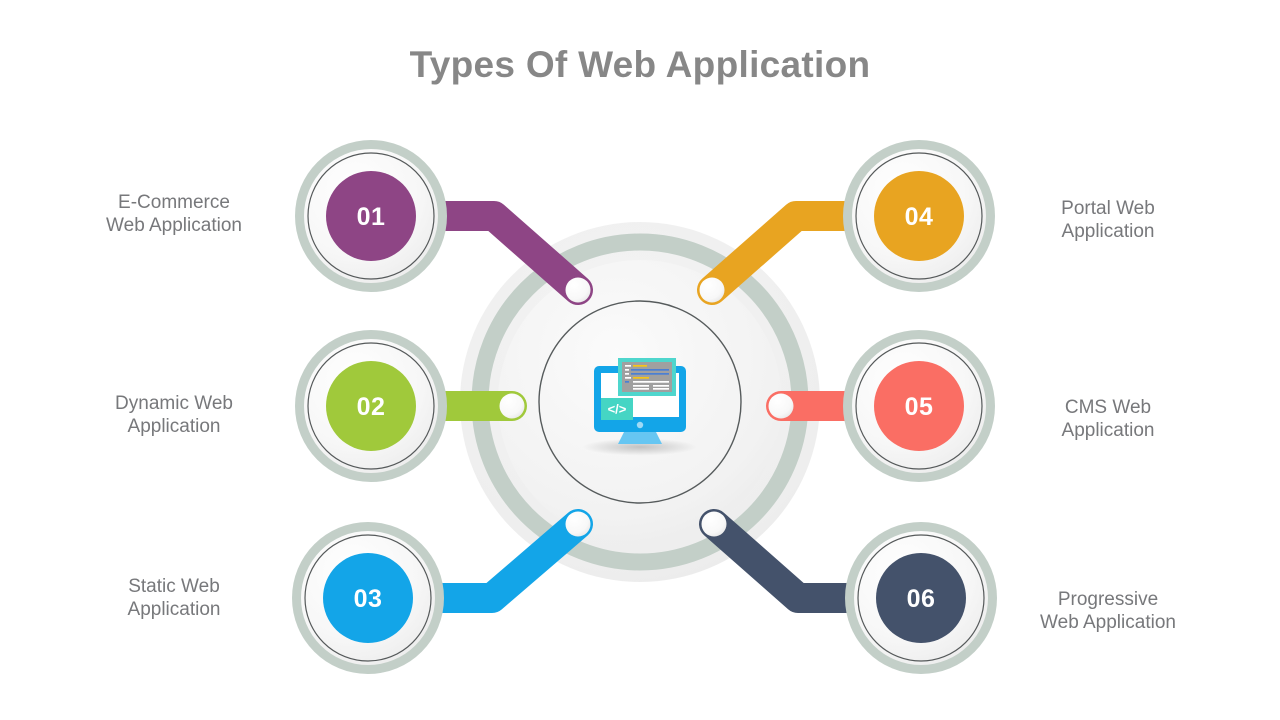 This screenshot has width=1280, height=720. Describe the element at coordinates (371, 407) in the screenshot. I see `node-02-number: 02` at that location.